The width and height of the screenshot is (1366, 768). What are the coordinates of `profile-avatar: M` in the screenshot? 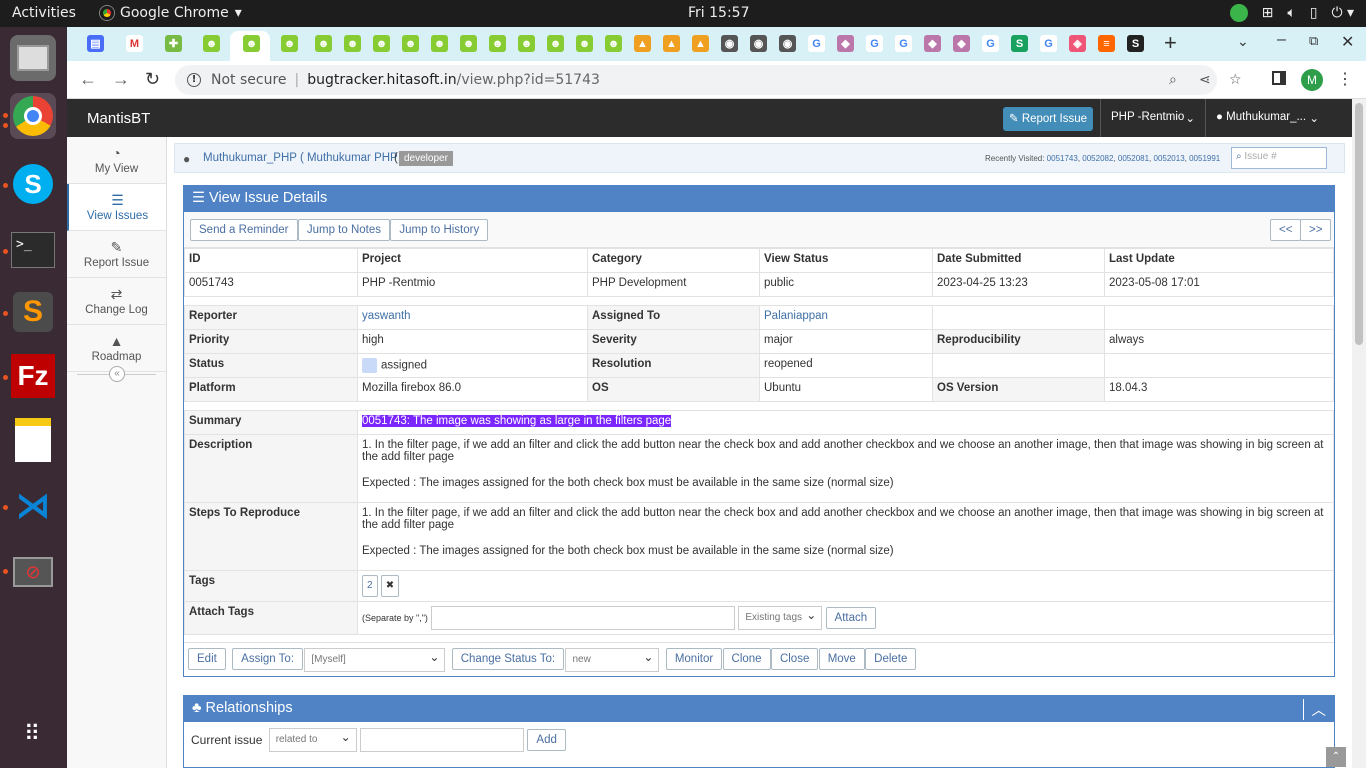 It's located at (1312, 80).